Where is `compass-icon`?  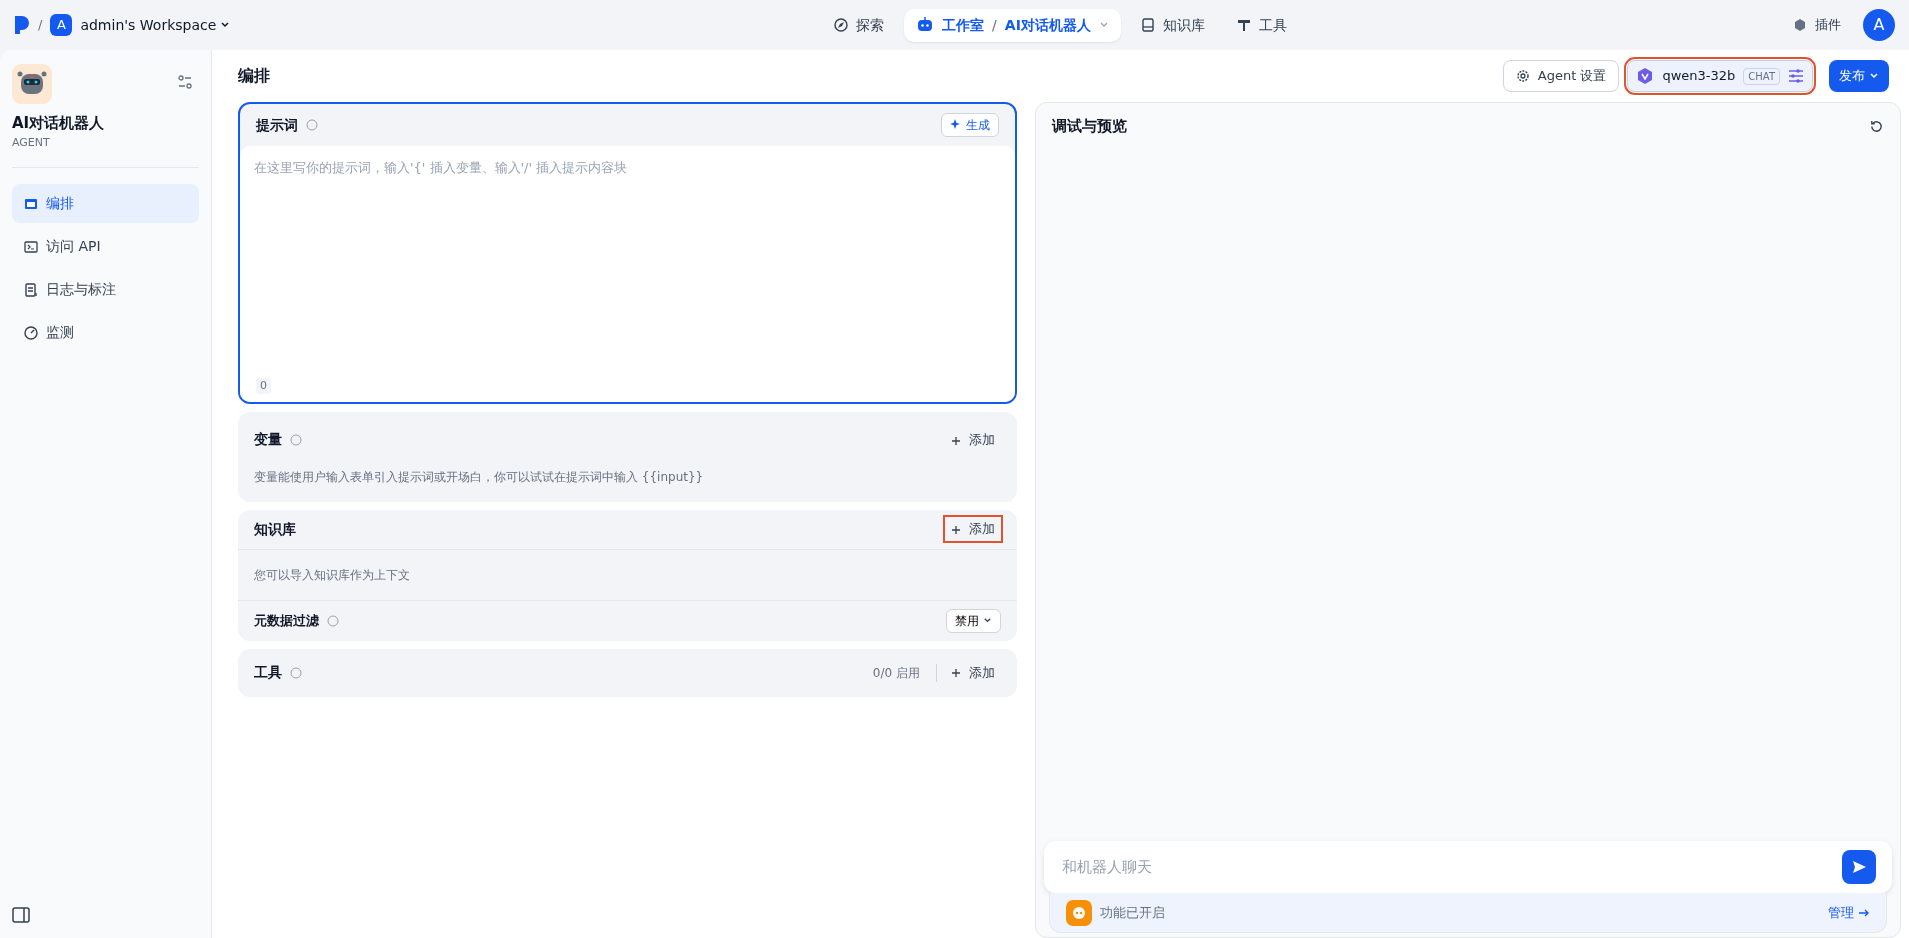 compass-icon is located at coordinates (841, 25).